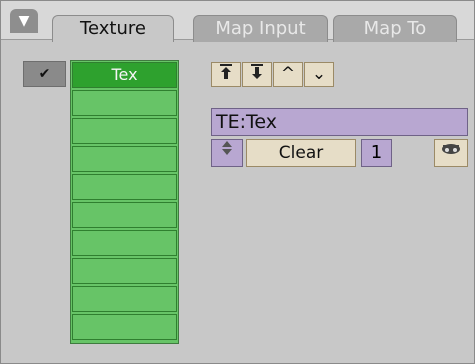  I want to click on users-count-field: 1, so click(376, 153).